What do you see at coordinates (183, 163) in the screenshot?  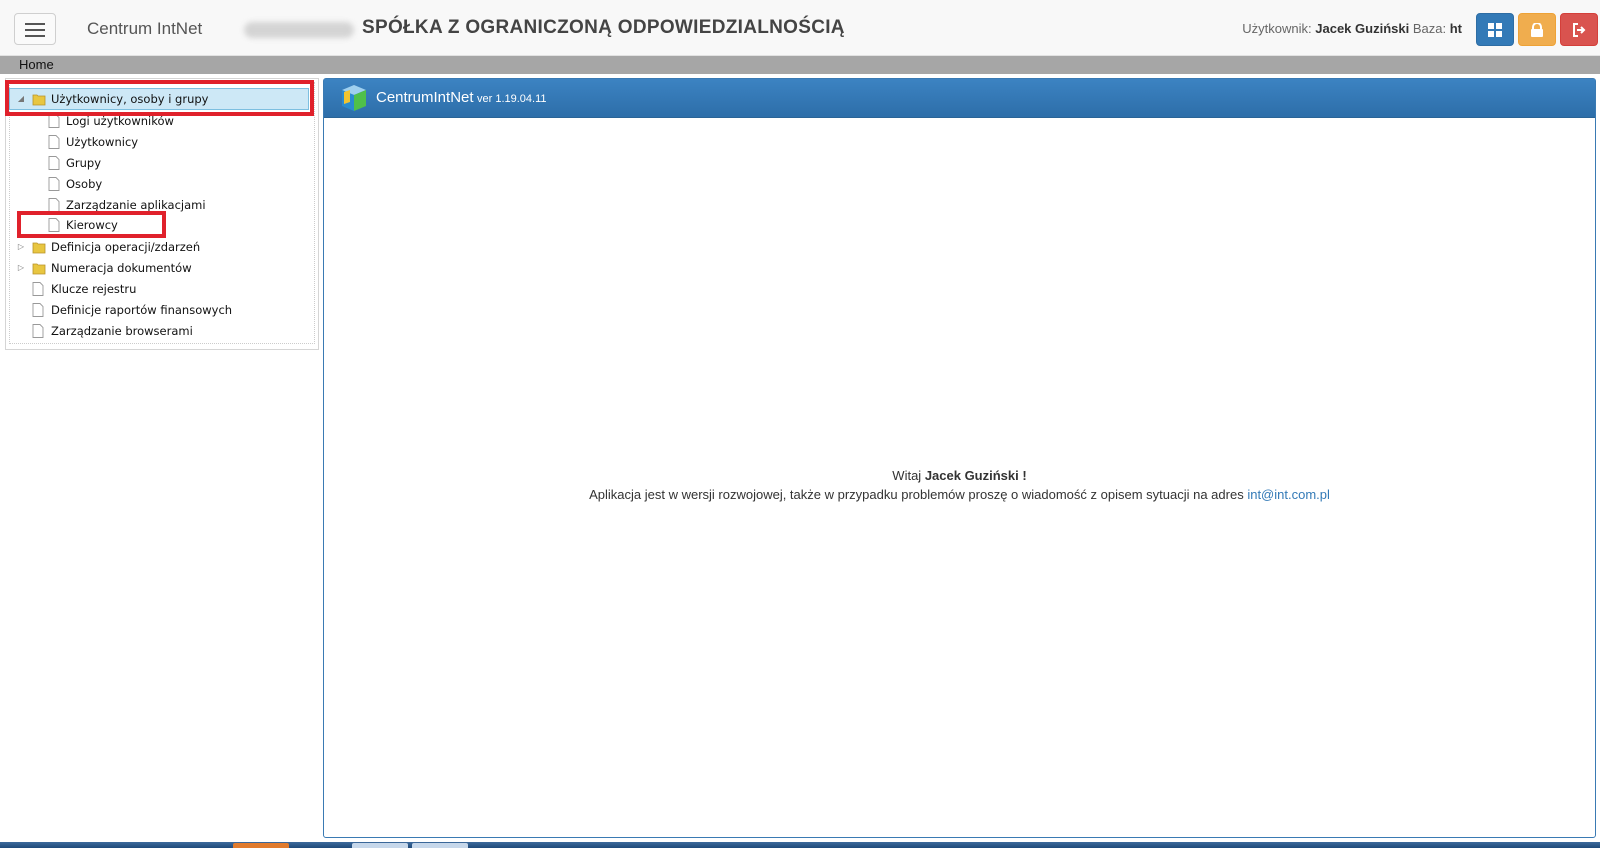 I see `tree-node-child: Grupy` at bounding box center [183, 163].